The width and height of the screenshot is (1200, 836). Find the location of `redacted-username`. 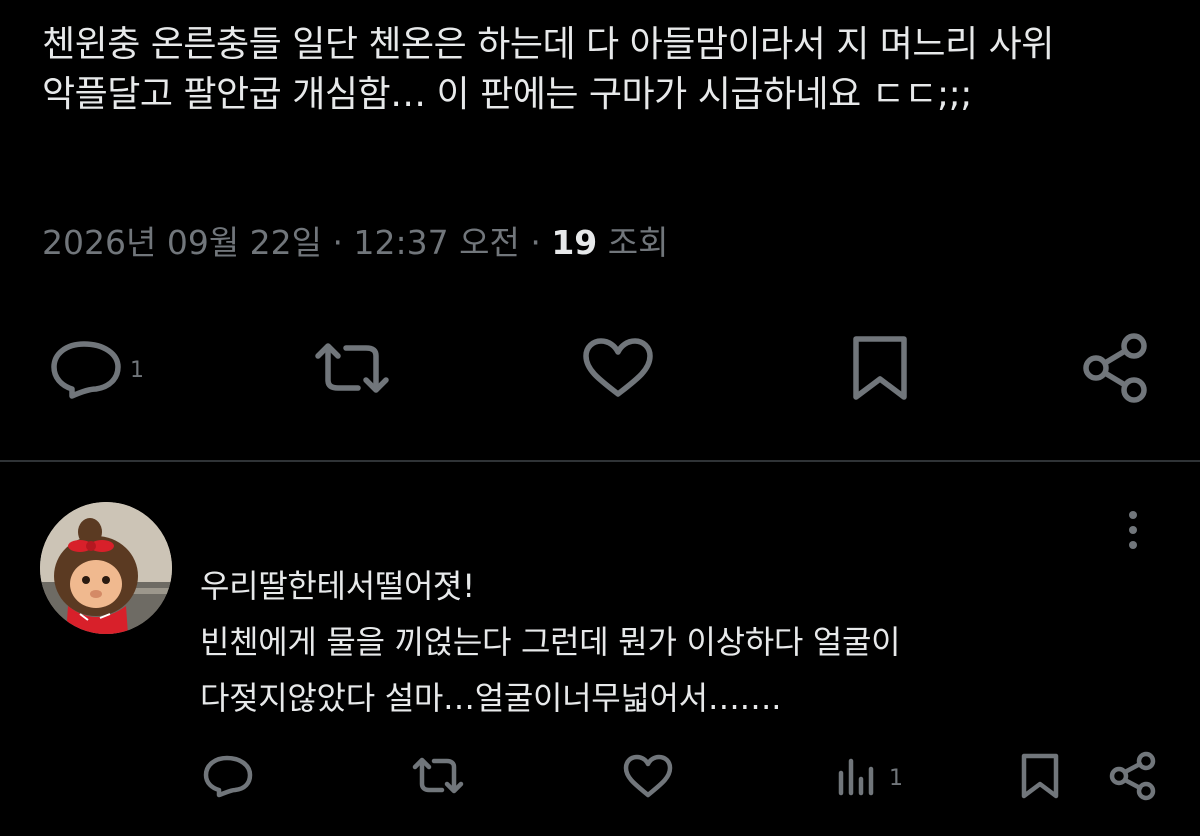

redacted-username is located at coordinates (470, 517).